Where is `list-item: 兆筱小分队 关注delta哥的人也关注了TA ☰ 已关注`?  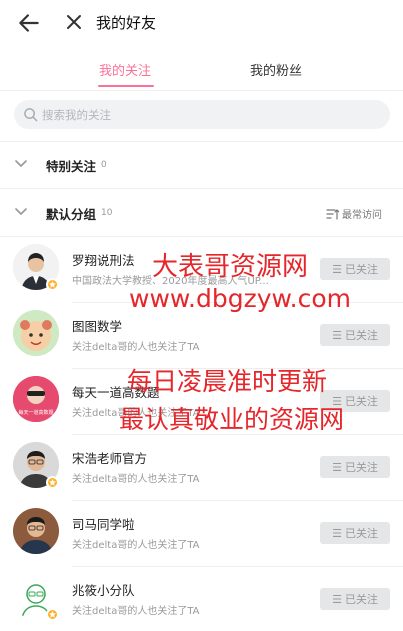 list-item: 兆筱小分队 关注delta哥的人也关注了TA ☰ 已关注 is located at coordinates (201, 598).